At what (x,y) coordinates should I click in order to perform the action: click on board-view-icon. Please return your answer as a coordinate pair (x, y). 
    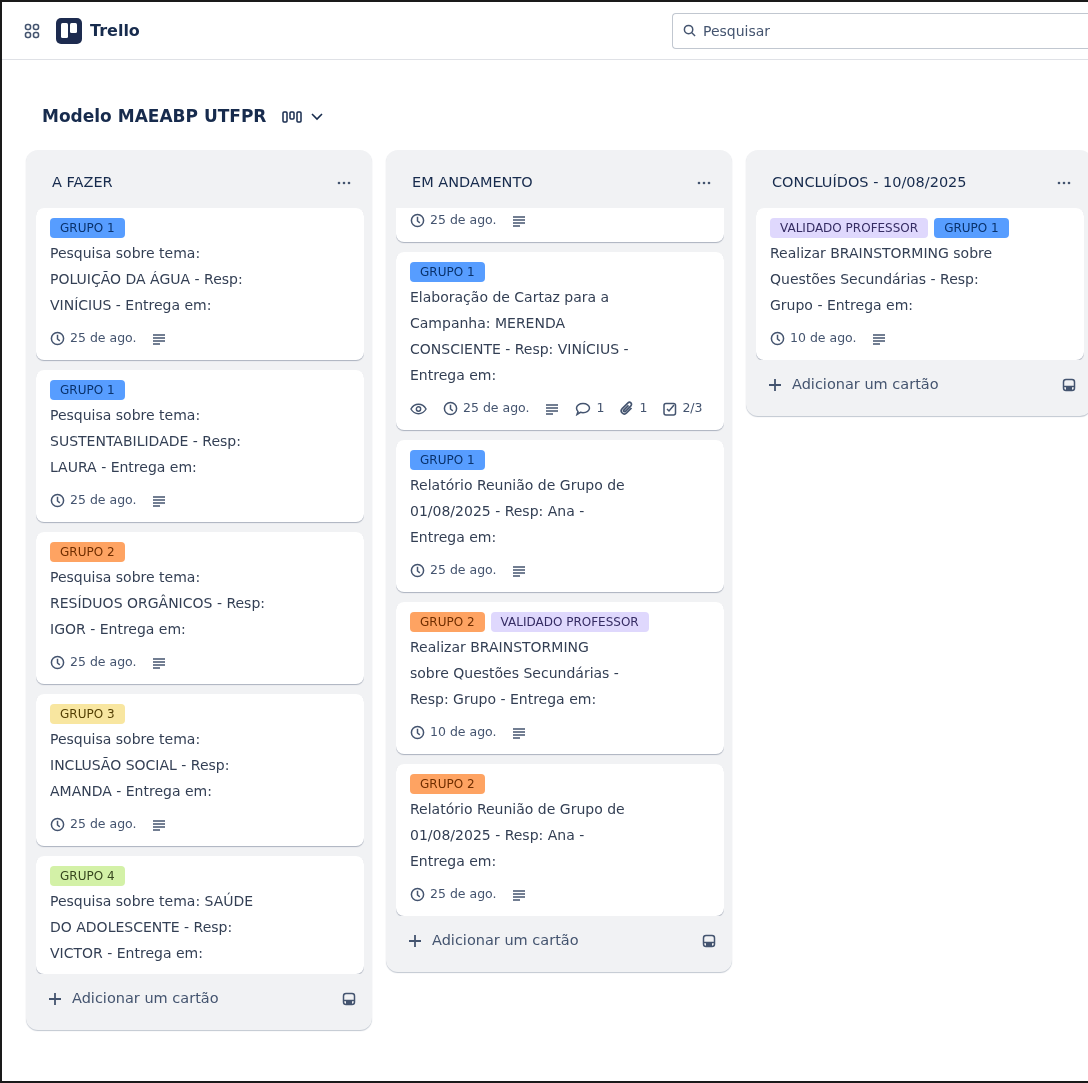
    Looking at the image, I should click on (292, 117).